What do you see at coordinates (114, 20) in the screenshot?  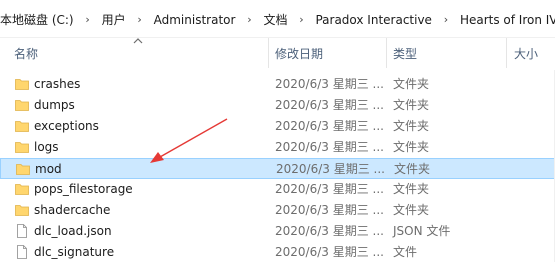 I see `breadcrumb-users: 用户` at bounding box center [114, 20].